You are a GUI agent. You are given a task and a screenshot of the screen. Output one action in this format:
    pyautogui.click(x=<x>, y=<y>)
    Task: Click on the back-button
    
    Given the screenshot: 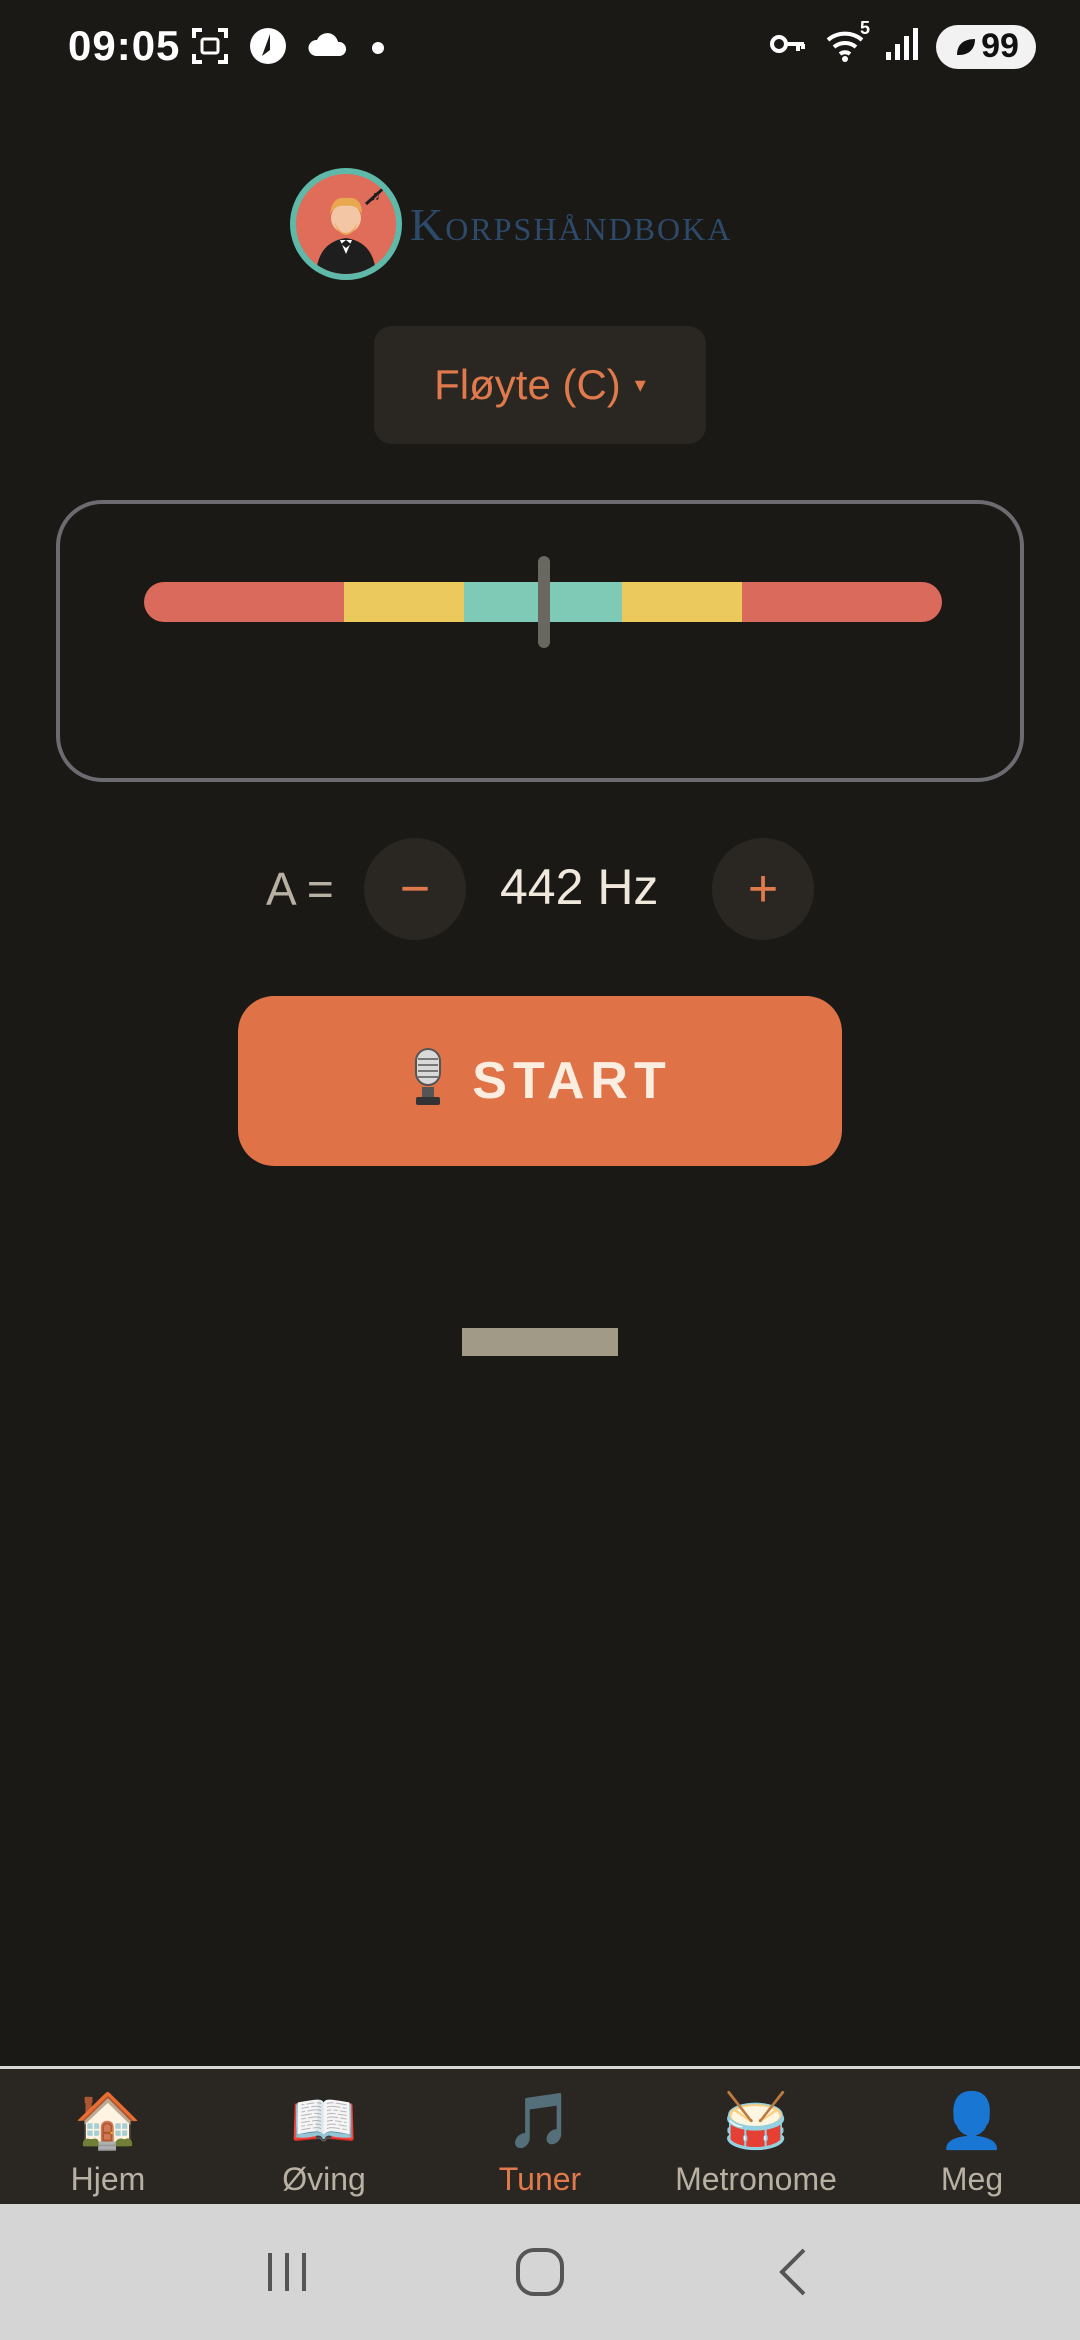 What is the action you would take?
    pyautogui.click(x=793, y=2272)
    